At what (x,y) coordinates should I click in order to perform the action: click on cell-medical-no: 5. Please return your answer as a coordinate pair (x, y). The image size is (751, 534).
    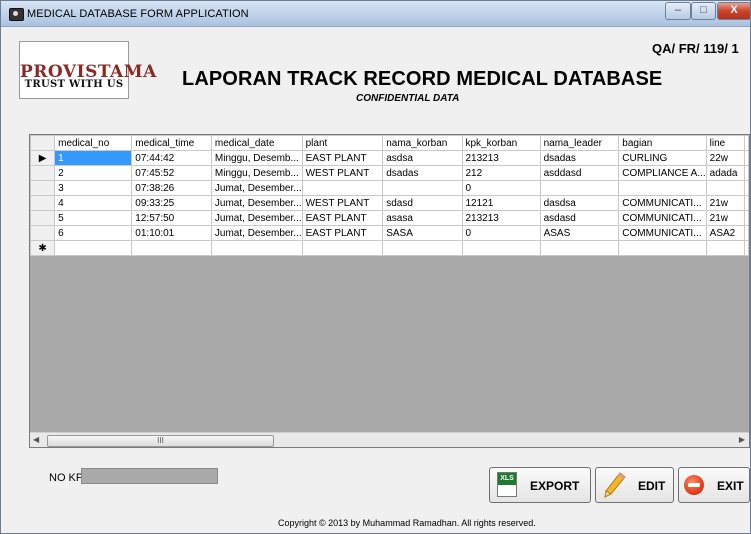
    Looking at the image, I should click on (93, 218).